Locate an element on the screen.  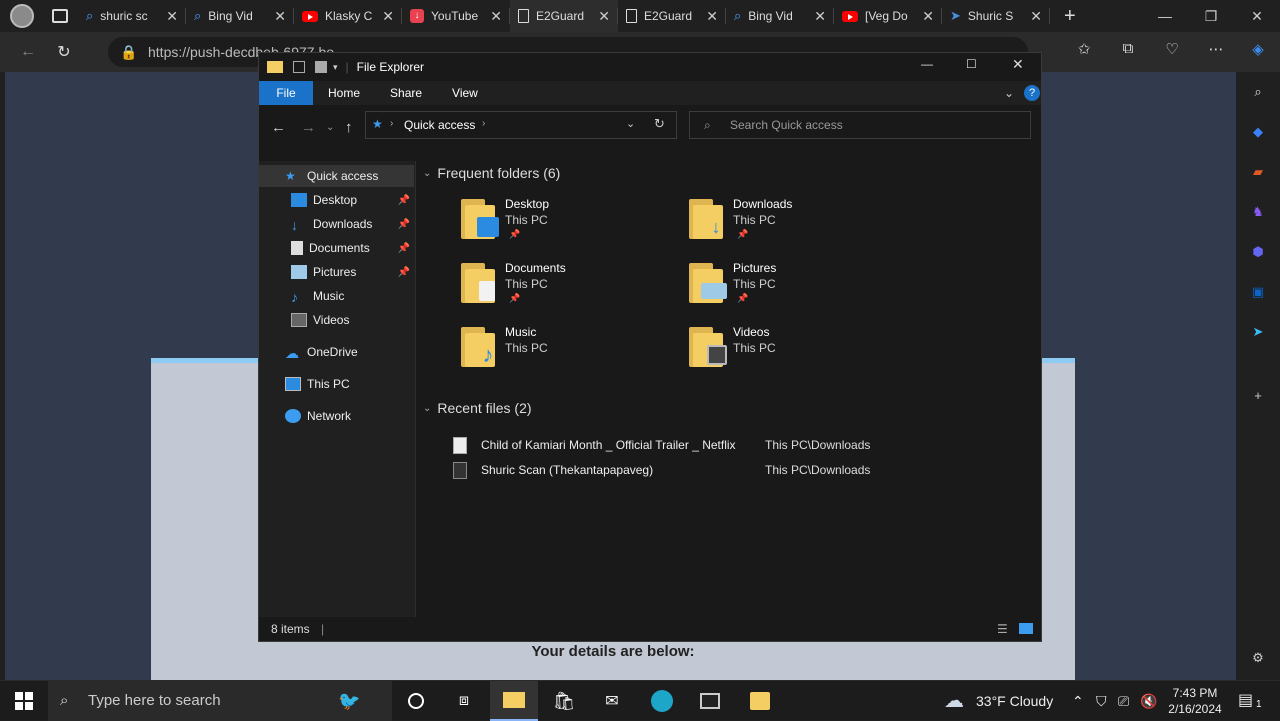
nav-item-documents: Documents 📌 is located at coordinates (336, 248).